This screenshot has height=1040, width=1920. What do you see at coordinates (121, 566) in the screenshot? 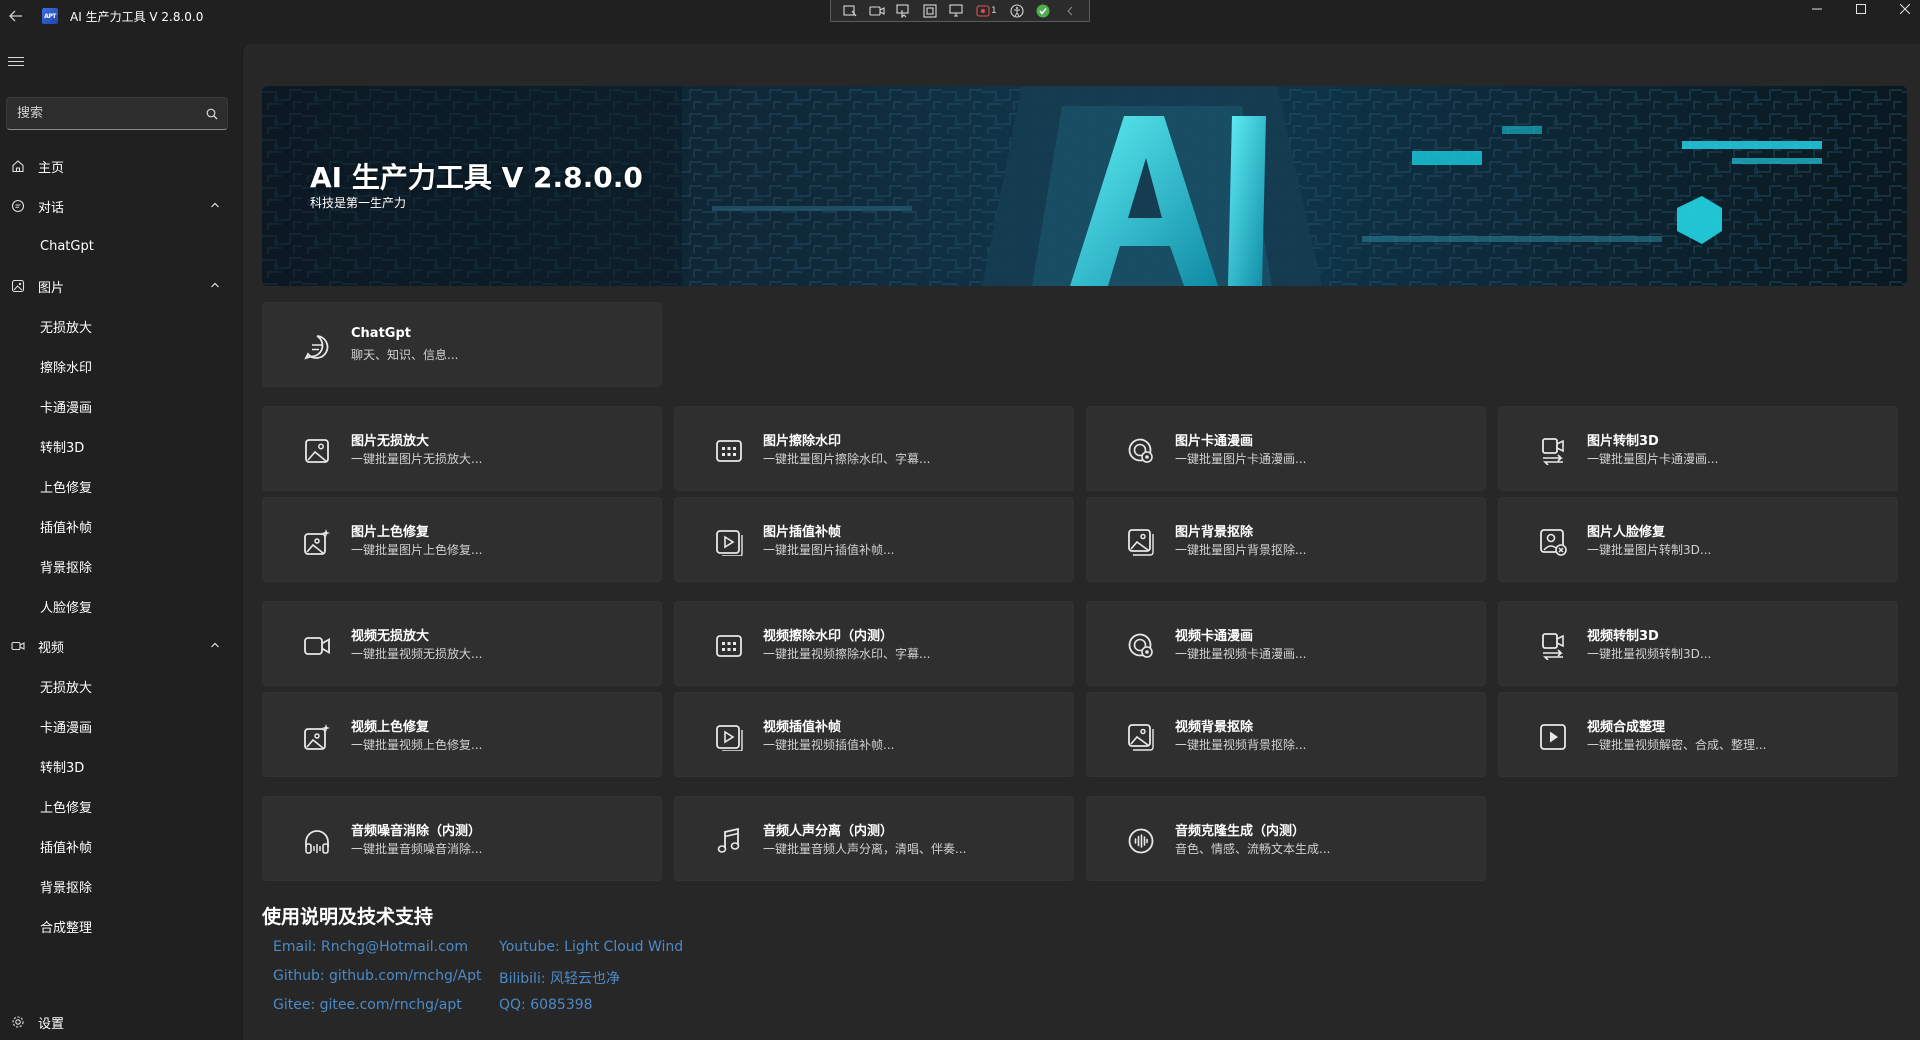
I see `sidebar-item-image-bg-remove: 背景抠除` at bounding box center [121, 566].